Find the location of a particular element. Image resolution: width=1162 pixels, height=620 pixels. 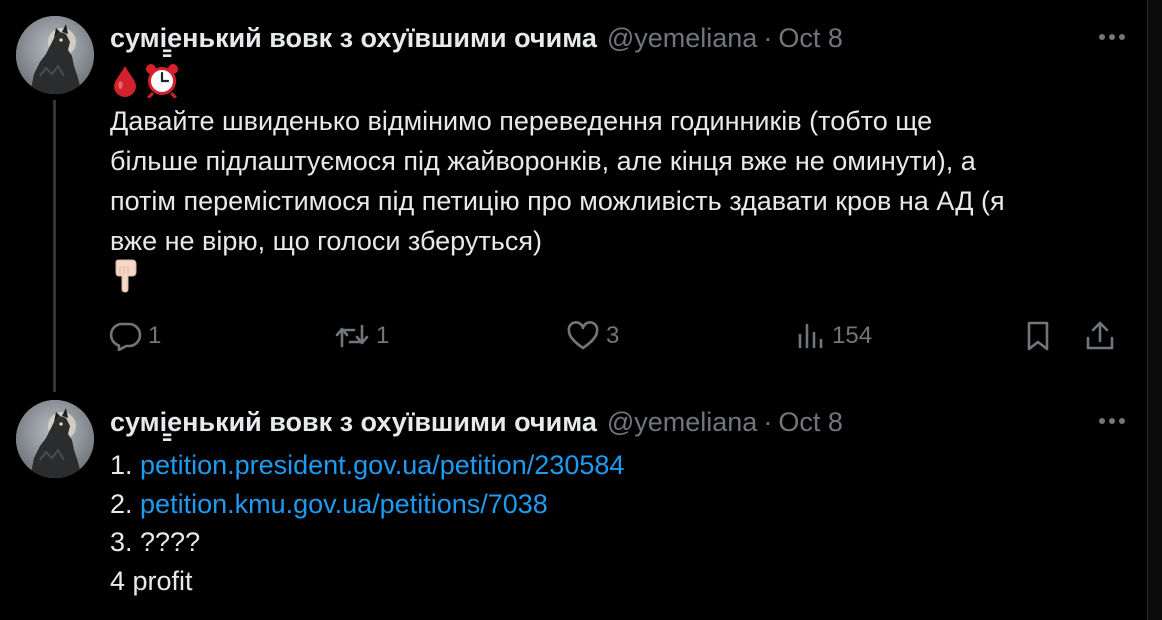

tweet-actions: 1 1 3 154 is located at coordinates (615, 336).